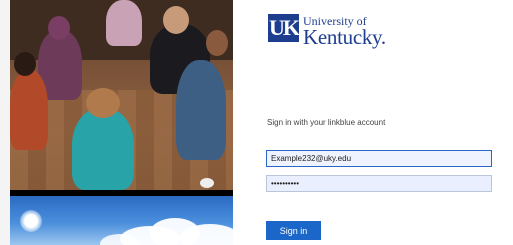 The height and width of the screenshot is (245, 513). Describe the element at coordinates (326, 122) in the screenshot. I see `signin-prompt: Sign in with your linkblue account` at that location.